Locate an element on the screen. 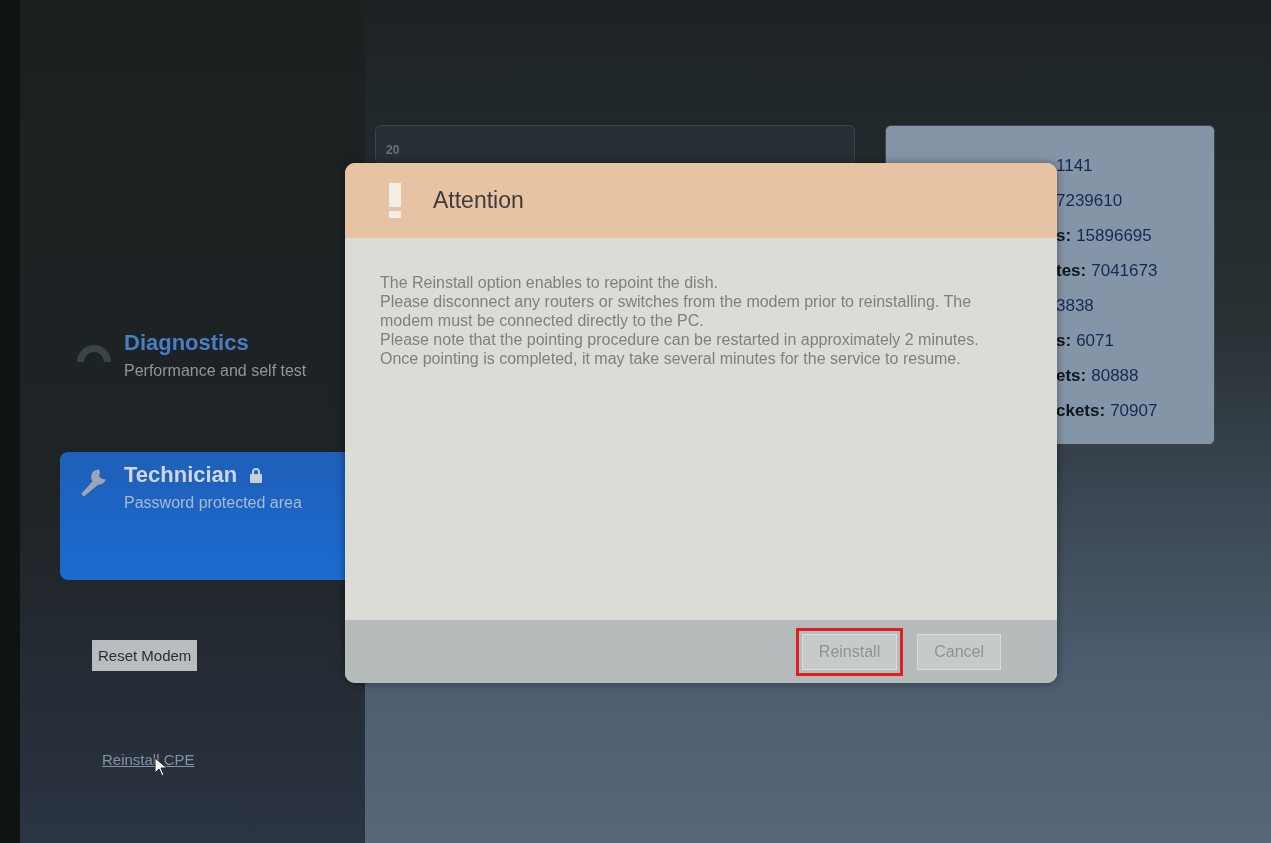 Image resolution: width=1271 pixels, height=843 pixels. dialog-message: Once pointing is completed, it may take several minutes for the service to resume. is located at coordinates (671, 358).